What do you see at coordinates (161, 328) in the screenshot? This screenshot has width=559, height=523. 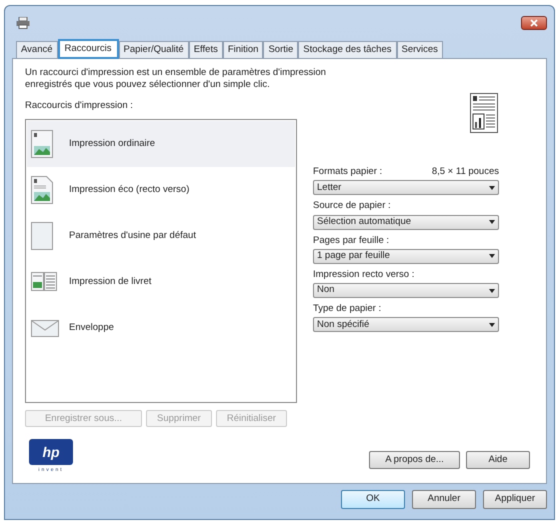 I see `shortcut-item: Enveloppe` at bounding box center [161, 328].